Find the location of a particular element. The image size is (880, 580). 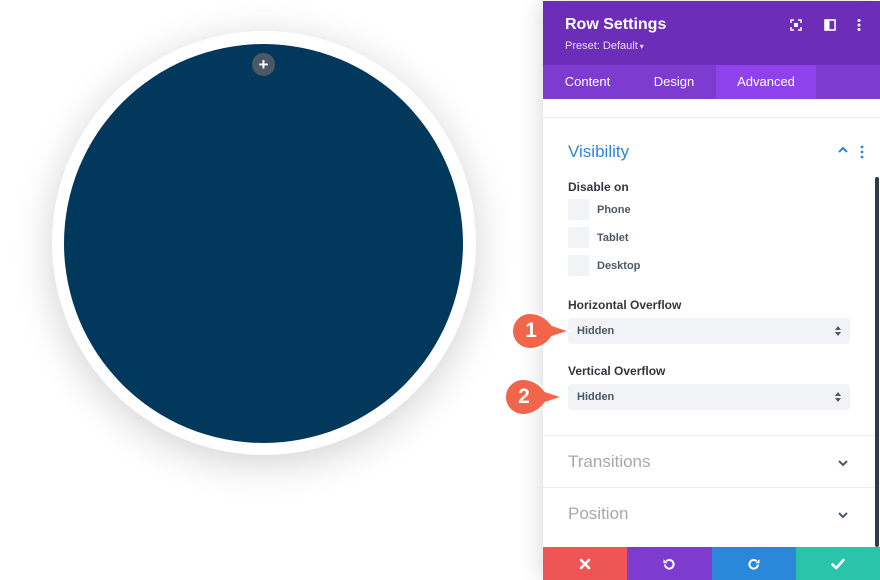

disable-desktop-option: Desktop is located at coordinates (604, 265).